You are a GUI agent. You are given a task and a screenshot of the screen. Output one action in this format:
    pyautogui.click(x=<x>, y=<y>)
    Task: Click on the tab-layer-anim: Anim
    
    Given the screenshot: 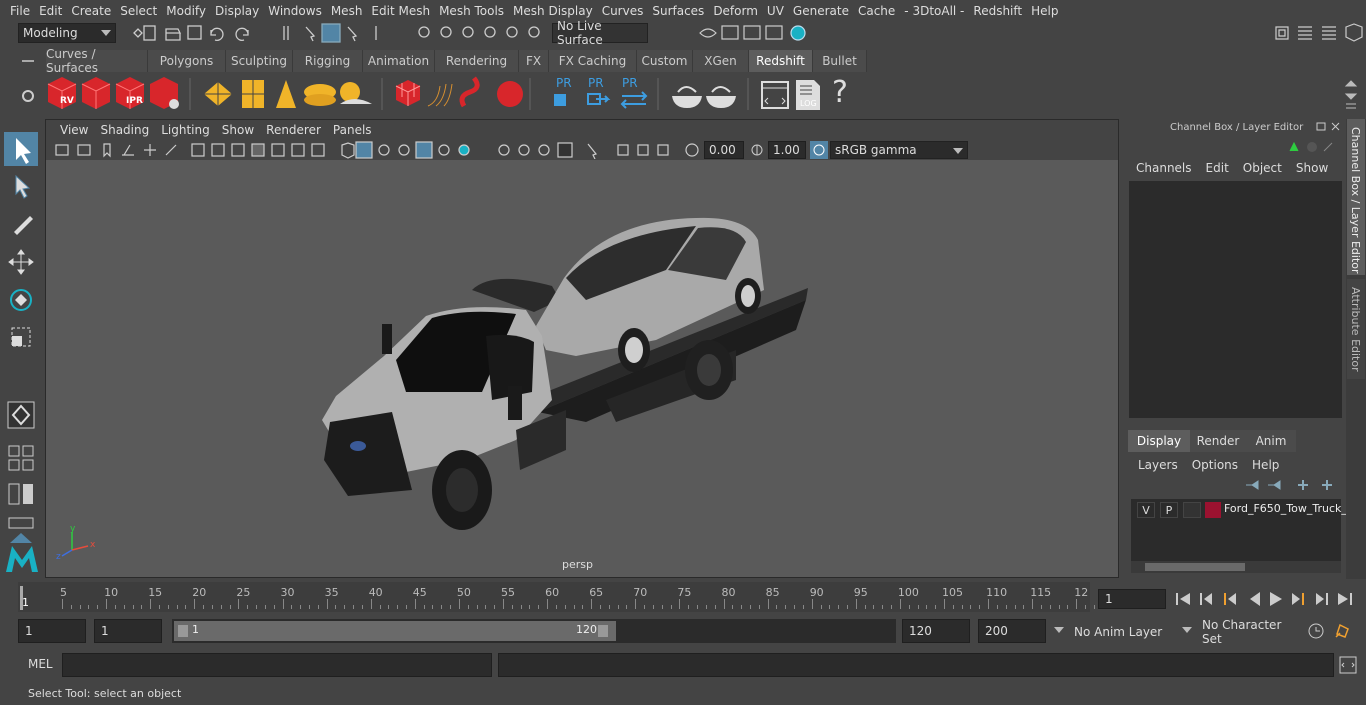 What is the action you would take?
    pyautogui.click(x=1271, y=441)
    